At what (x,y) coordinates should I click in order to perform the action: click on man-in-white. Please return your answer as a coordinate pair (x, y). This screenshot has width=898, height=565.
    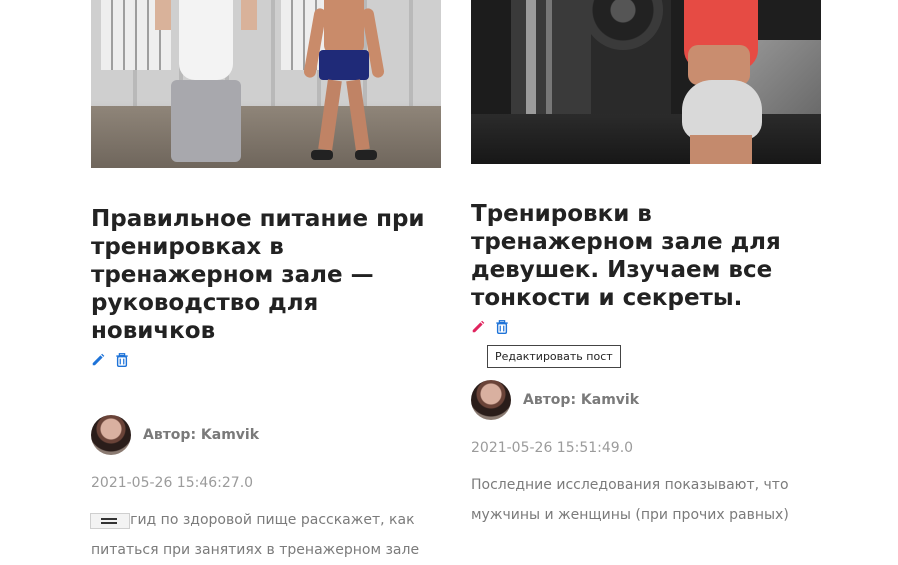
    Looking at the image, I should click on (206, 84).